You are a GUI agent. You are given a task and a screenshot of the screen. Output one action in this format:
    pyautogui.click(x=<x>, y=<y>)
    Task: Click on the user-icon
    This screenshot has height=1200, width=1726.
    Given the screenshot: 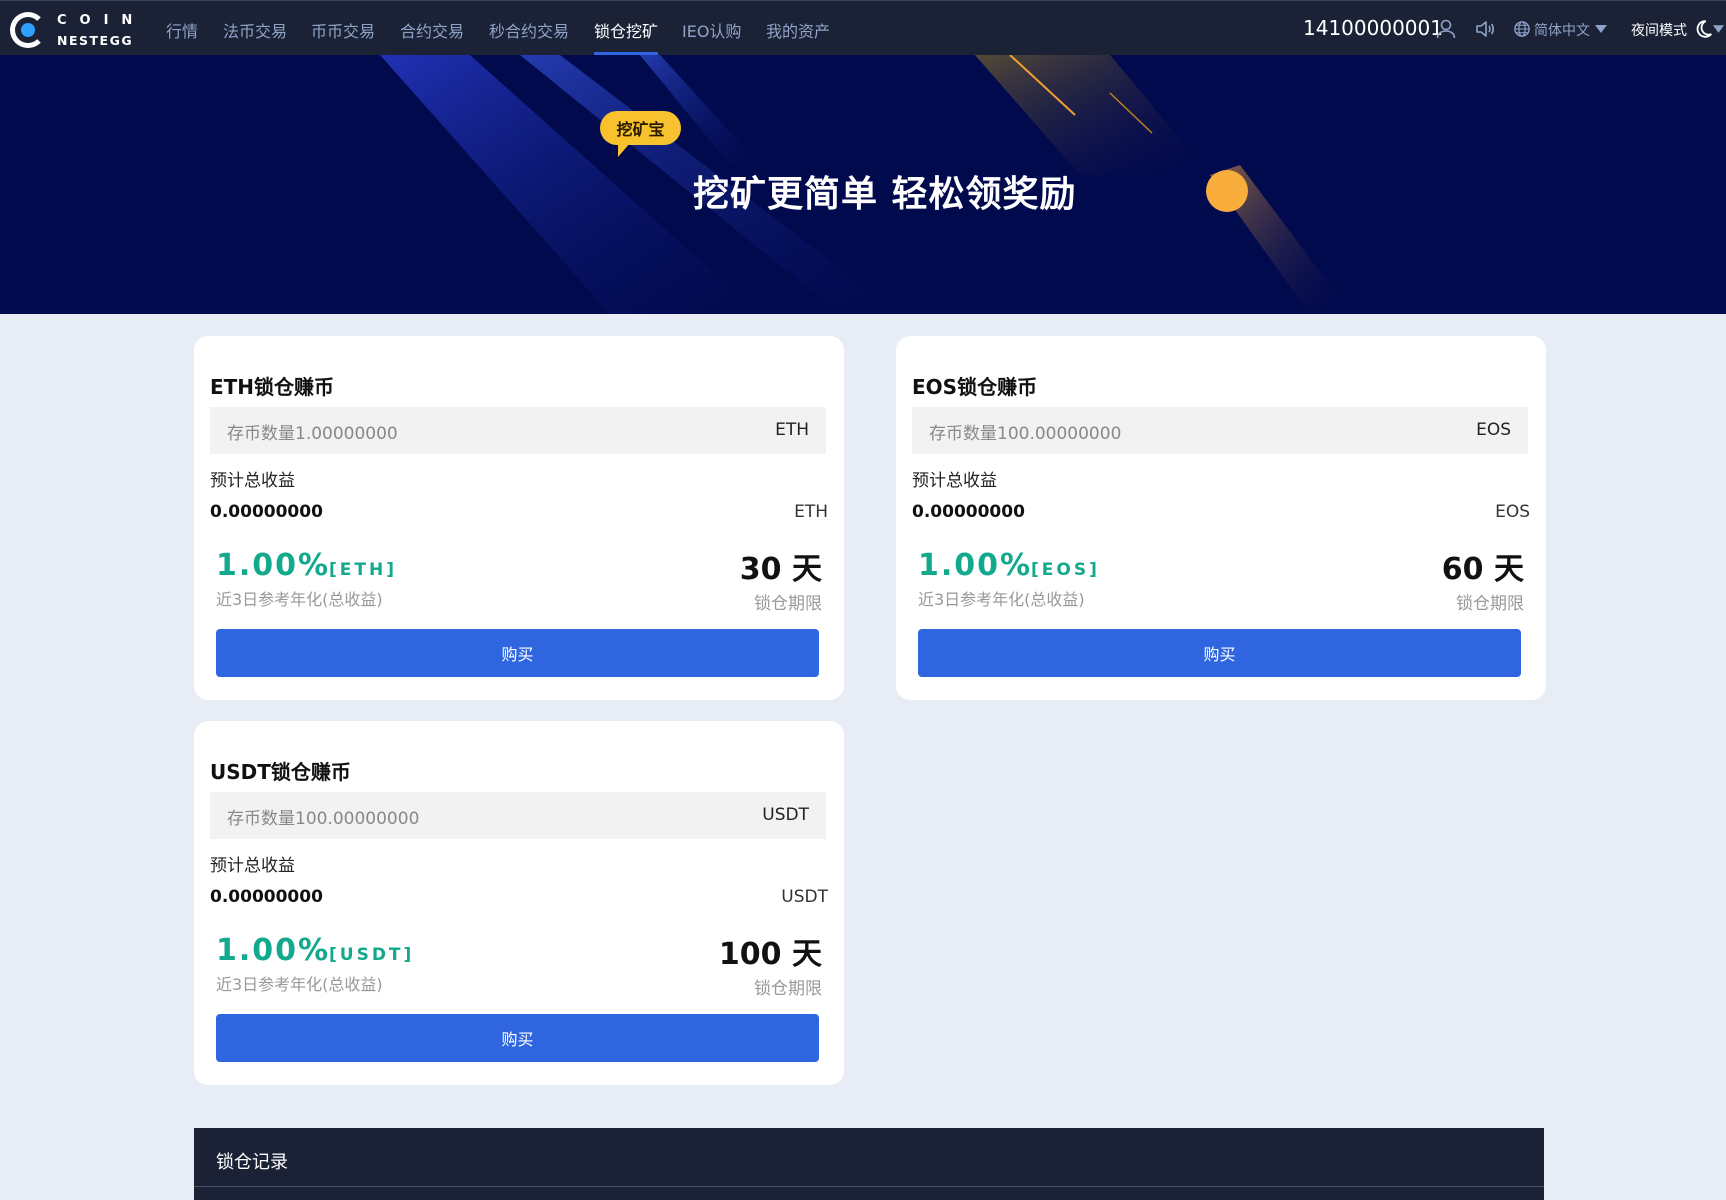 What is the action you would take?
    pyautogui.click(x=1446, y=29)
    